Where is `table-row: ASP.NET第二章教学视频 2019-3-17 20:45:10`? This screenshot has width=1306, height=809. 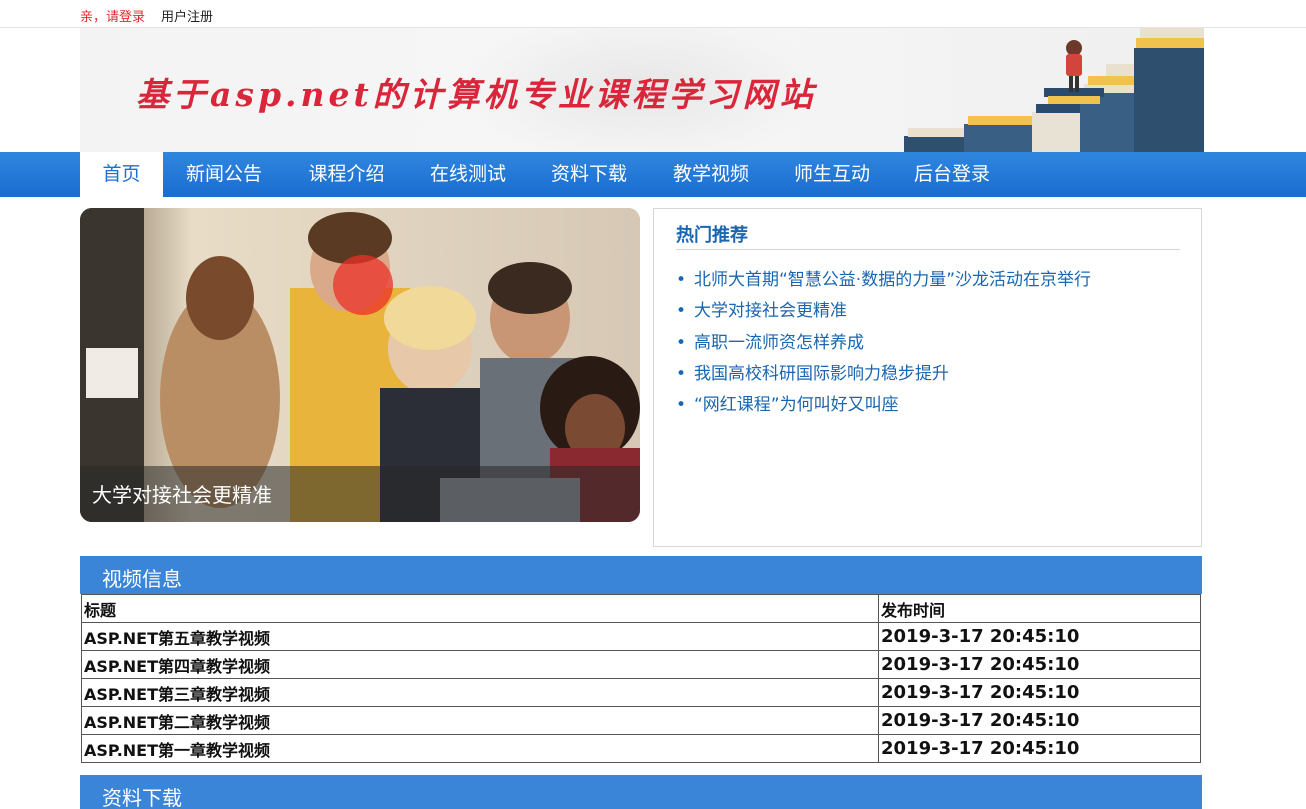
table-row: ASP.NET第二章教学视频 2019-3-17 20:45:10 is located at coordinates (641, 720).